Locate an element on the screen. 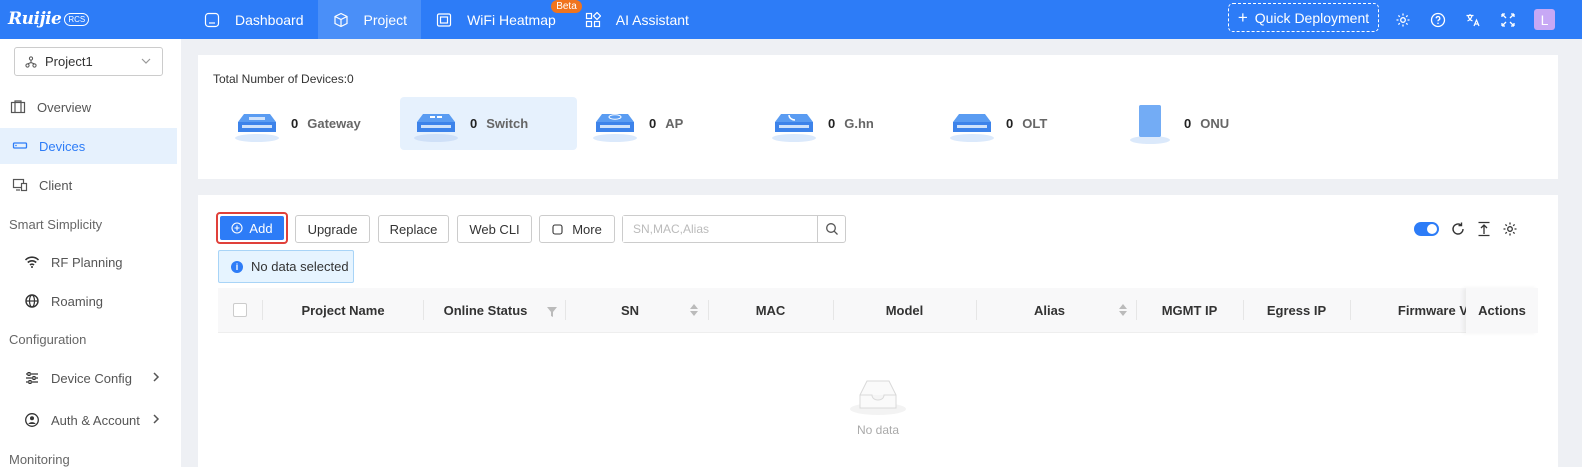  column-settings-icon is located at coordinates (1510, 229).